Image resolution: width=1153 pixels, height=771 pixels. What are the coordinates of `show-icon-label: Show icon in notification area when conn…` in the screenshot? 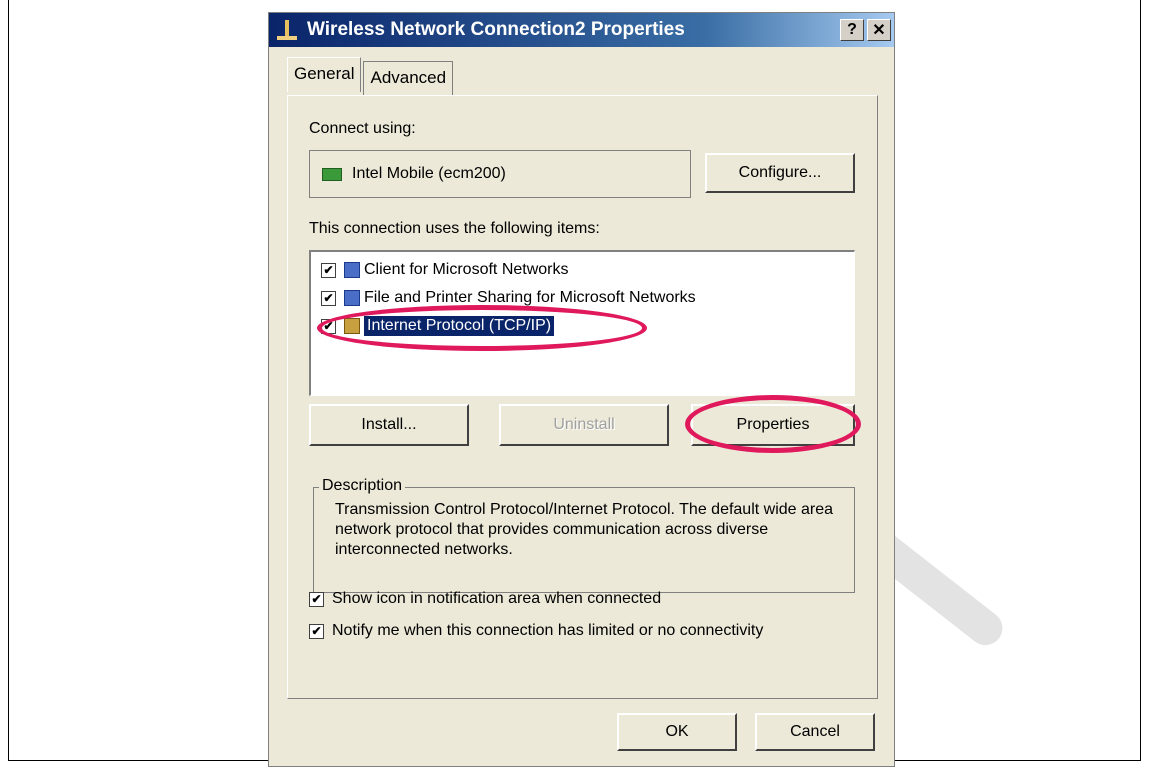 It's located at (497, 598).